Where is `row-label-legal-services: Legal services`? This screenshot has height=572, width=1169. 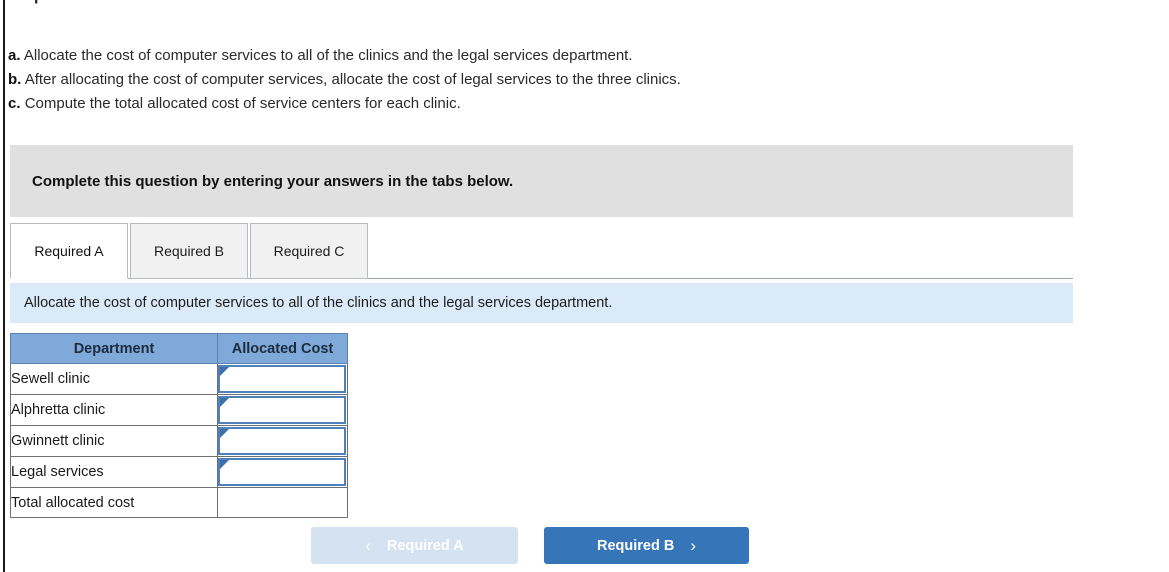
row-label-legal-services: Legal services is located at coordinates (114, 472).